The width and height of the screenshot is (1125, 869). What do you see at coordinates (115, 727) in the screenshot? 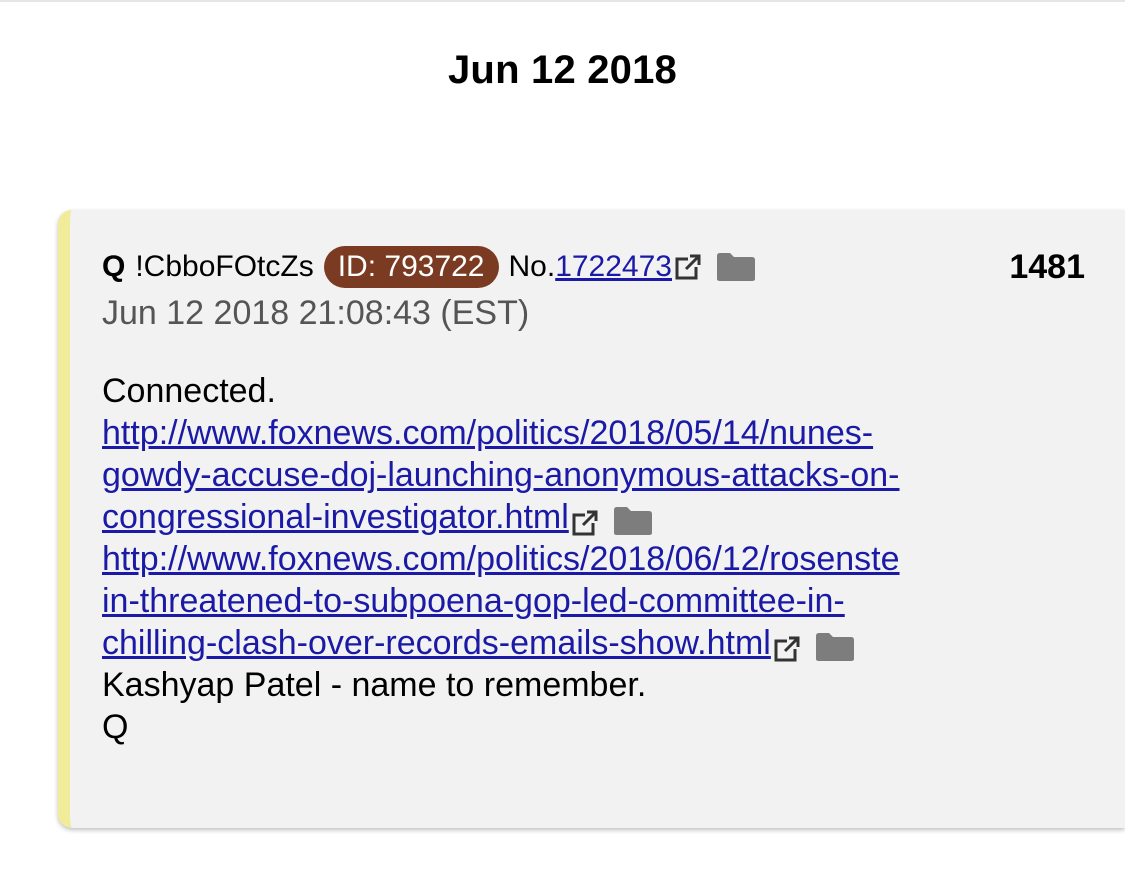
I see `post-signature: Q` at bounding box center [115, 727].